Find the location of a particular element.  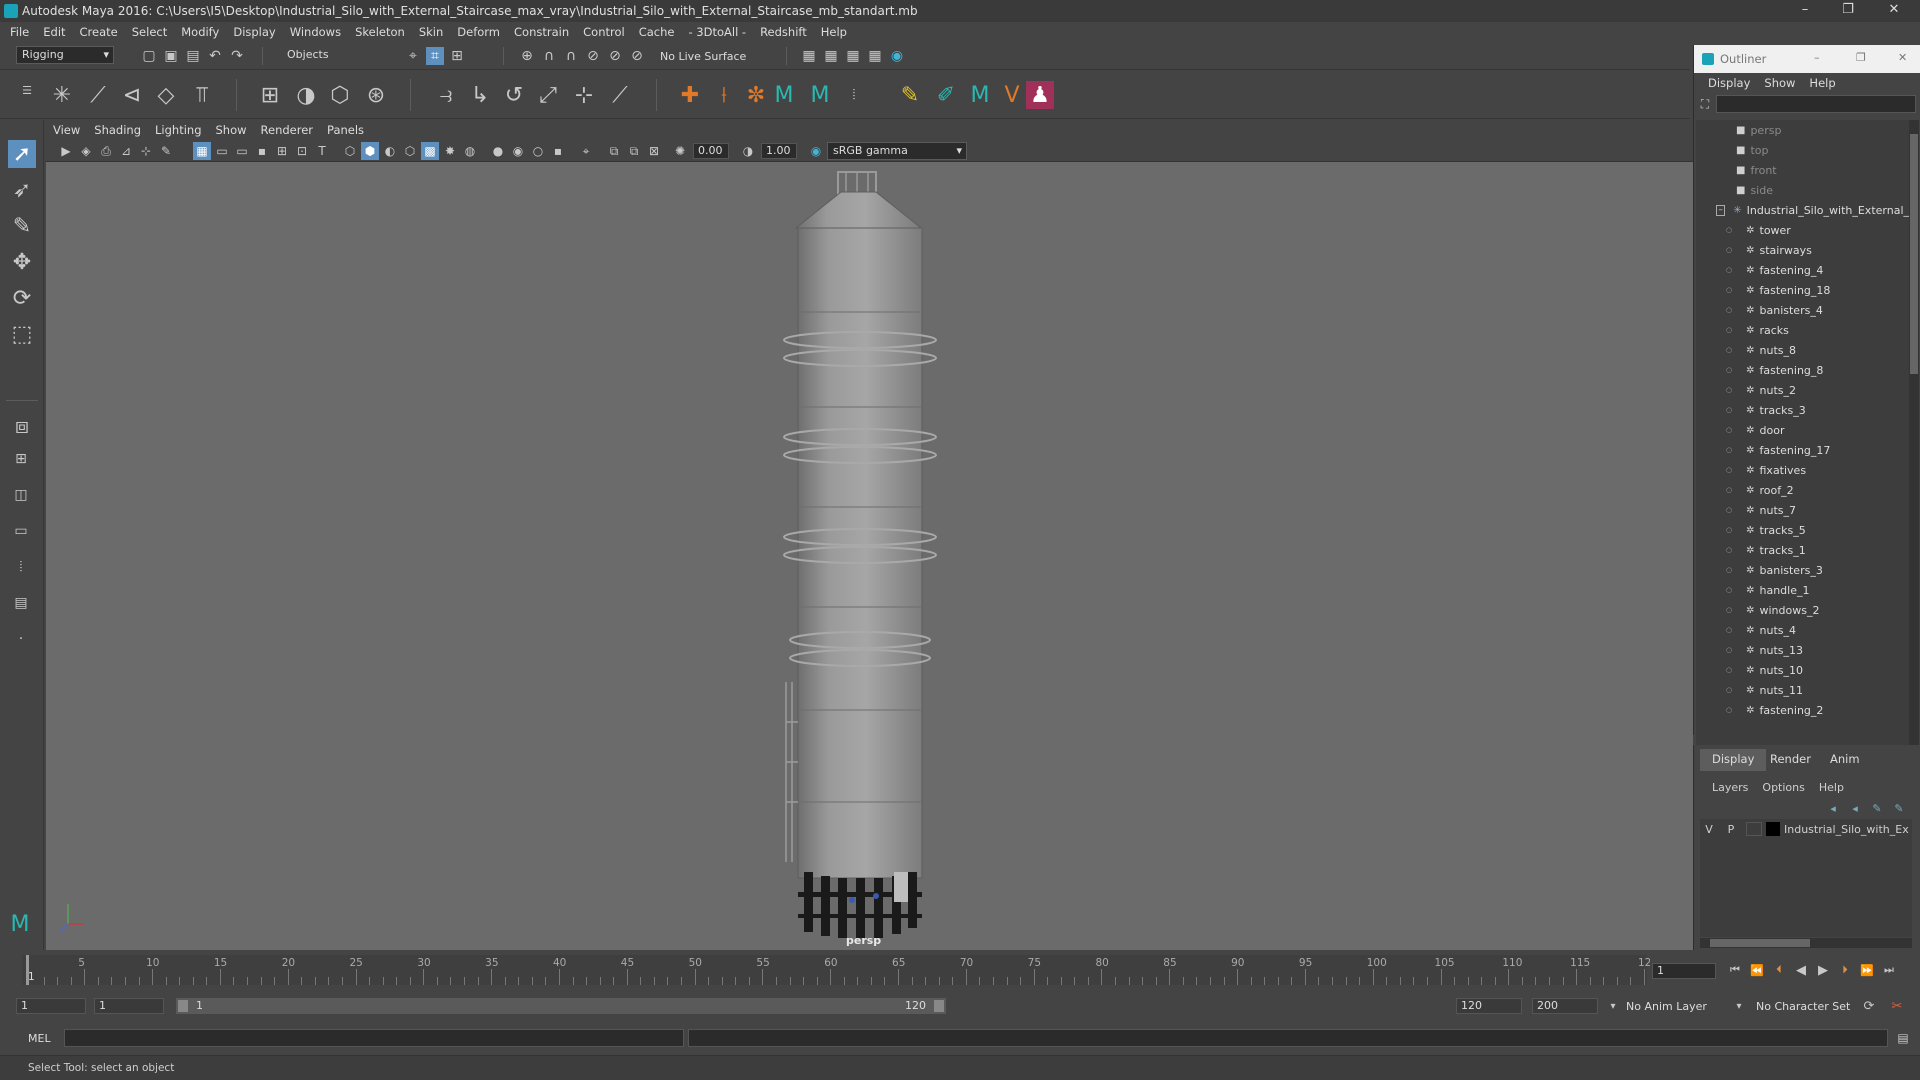

tab-anim: Anim is located at coordinates (1845, 760).